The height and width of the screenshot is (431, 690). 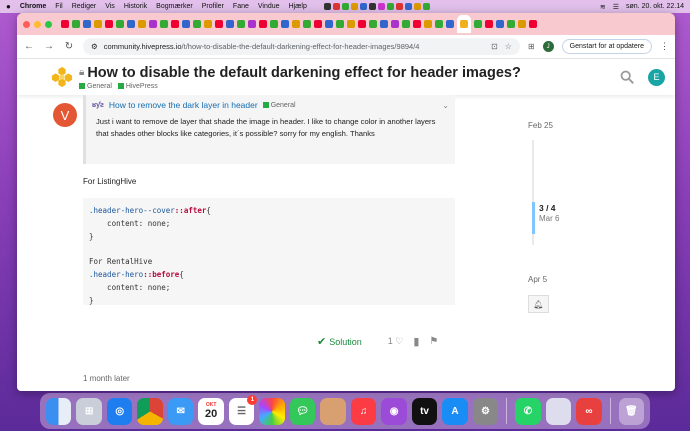 I want to click on back-icon: ←, so click(x=29, y=46).